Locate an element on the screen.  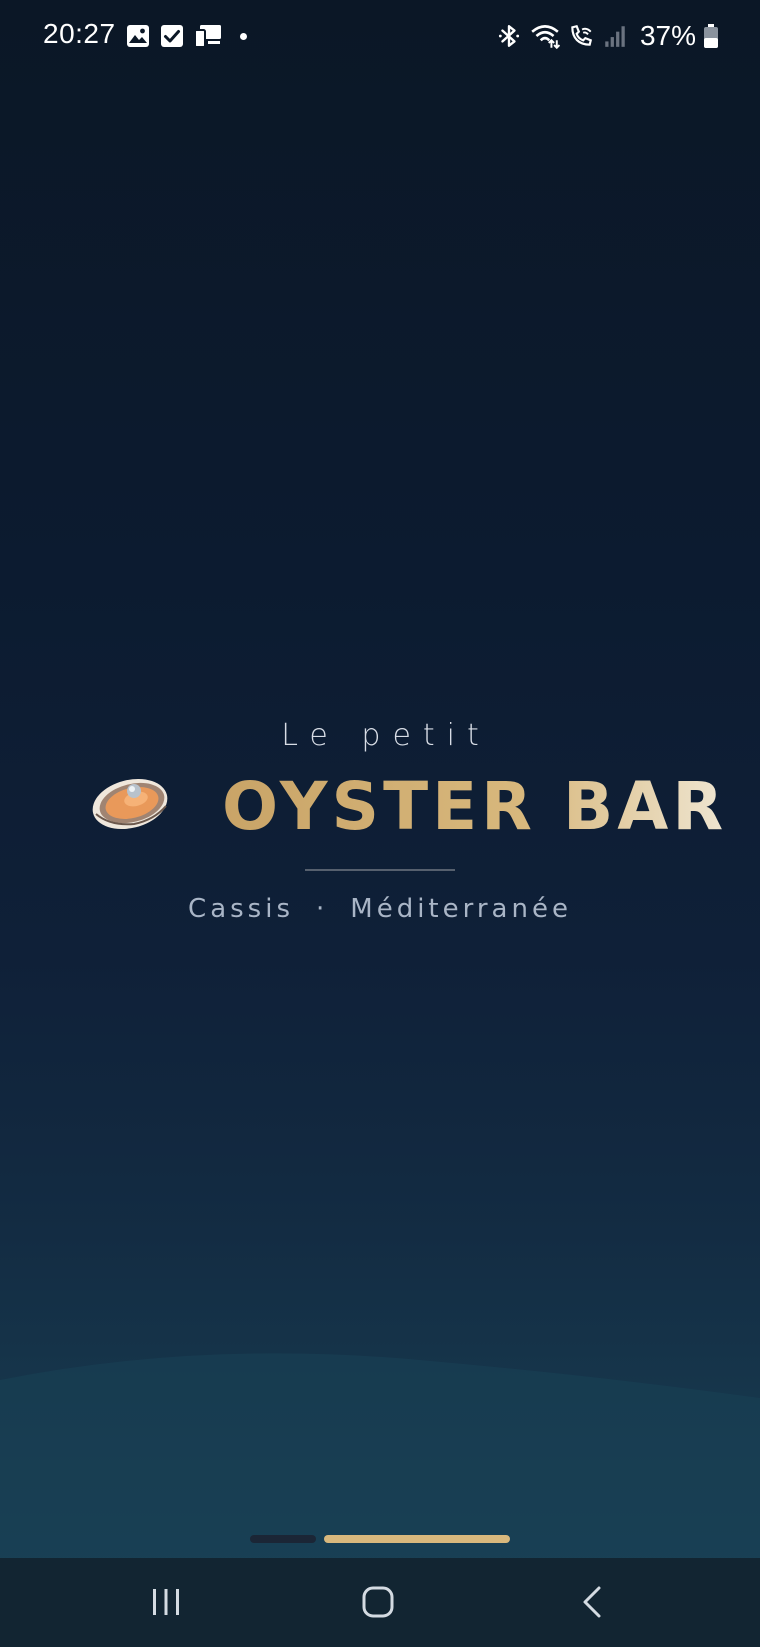
battery-percent: 37% is located at coordinates (667, 35).